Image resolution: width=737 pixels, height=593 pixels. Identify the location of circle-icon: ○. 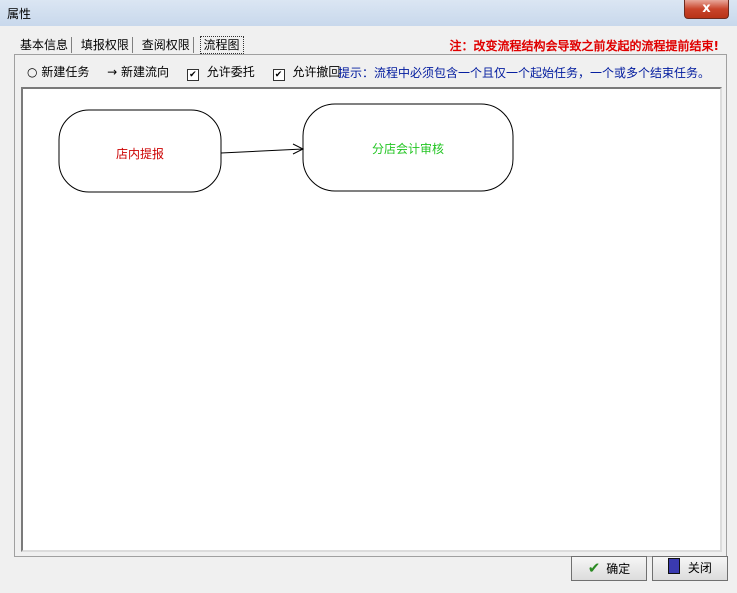
(32, 72).